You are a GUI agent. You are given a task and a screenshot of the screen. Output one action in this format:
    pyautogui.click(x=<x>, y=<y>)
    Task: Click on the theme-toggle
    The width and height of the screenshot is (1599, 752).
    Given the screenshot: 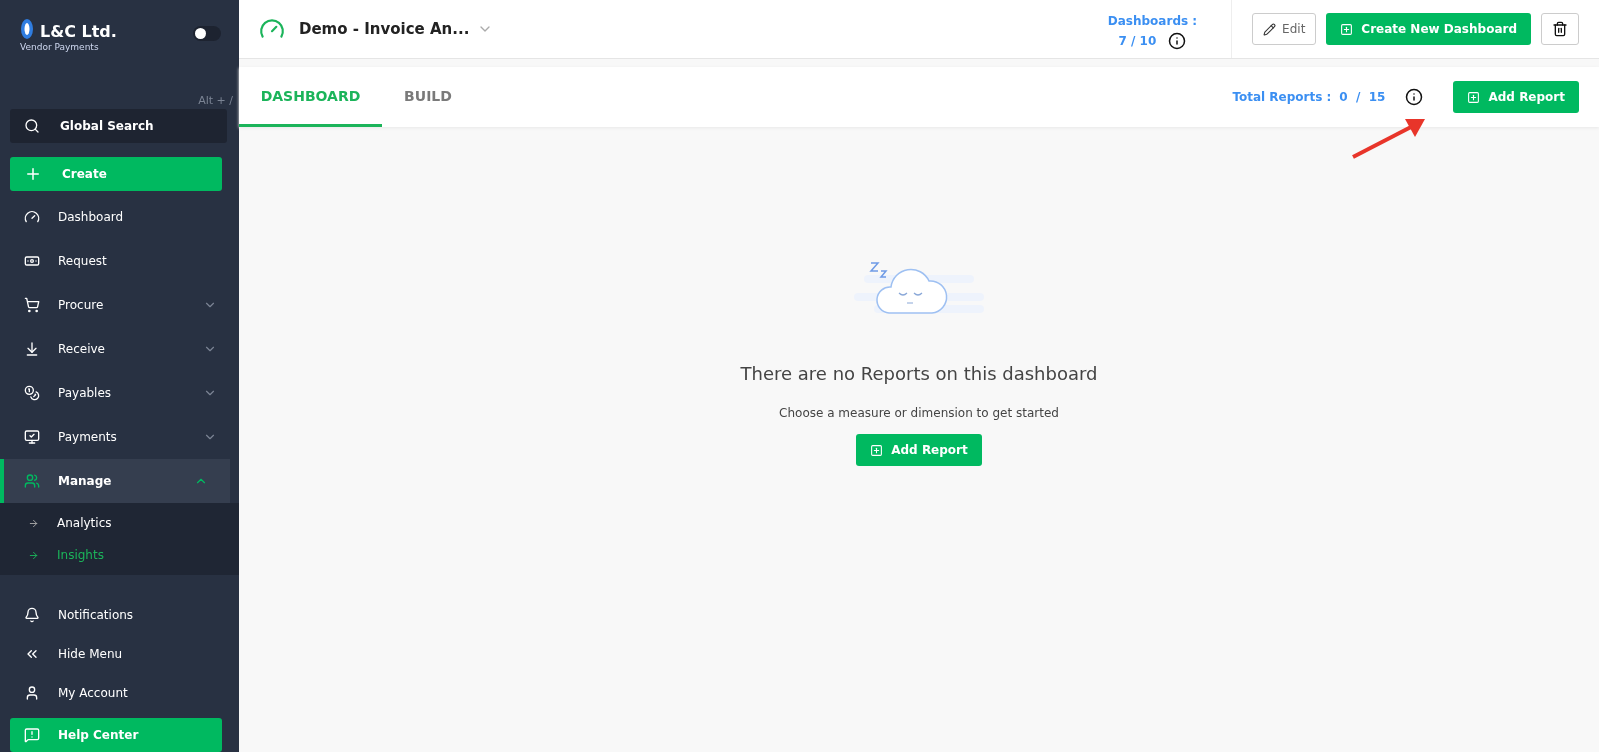 What is the action you would take?
    pyautogui.click(x=207, y=33)
    